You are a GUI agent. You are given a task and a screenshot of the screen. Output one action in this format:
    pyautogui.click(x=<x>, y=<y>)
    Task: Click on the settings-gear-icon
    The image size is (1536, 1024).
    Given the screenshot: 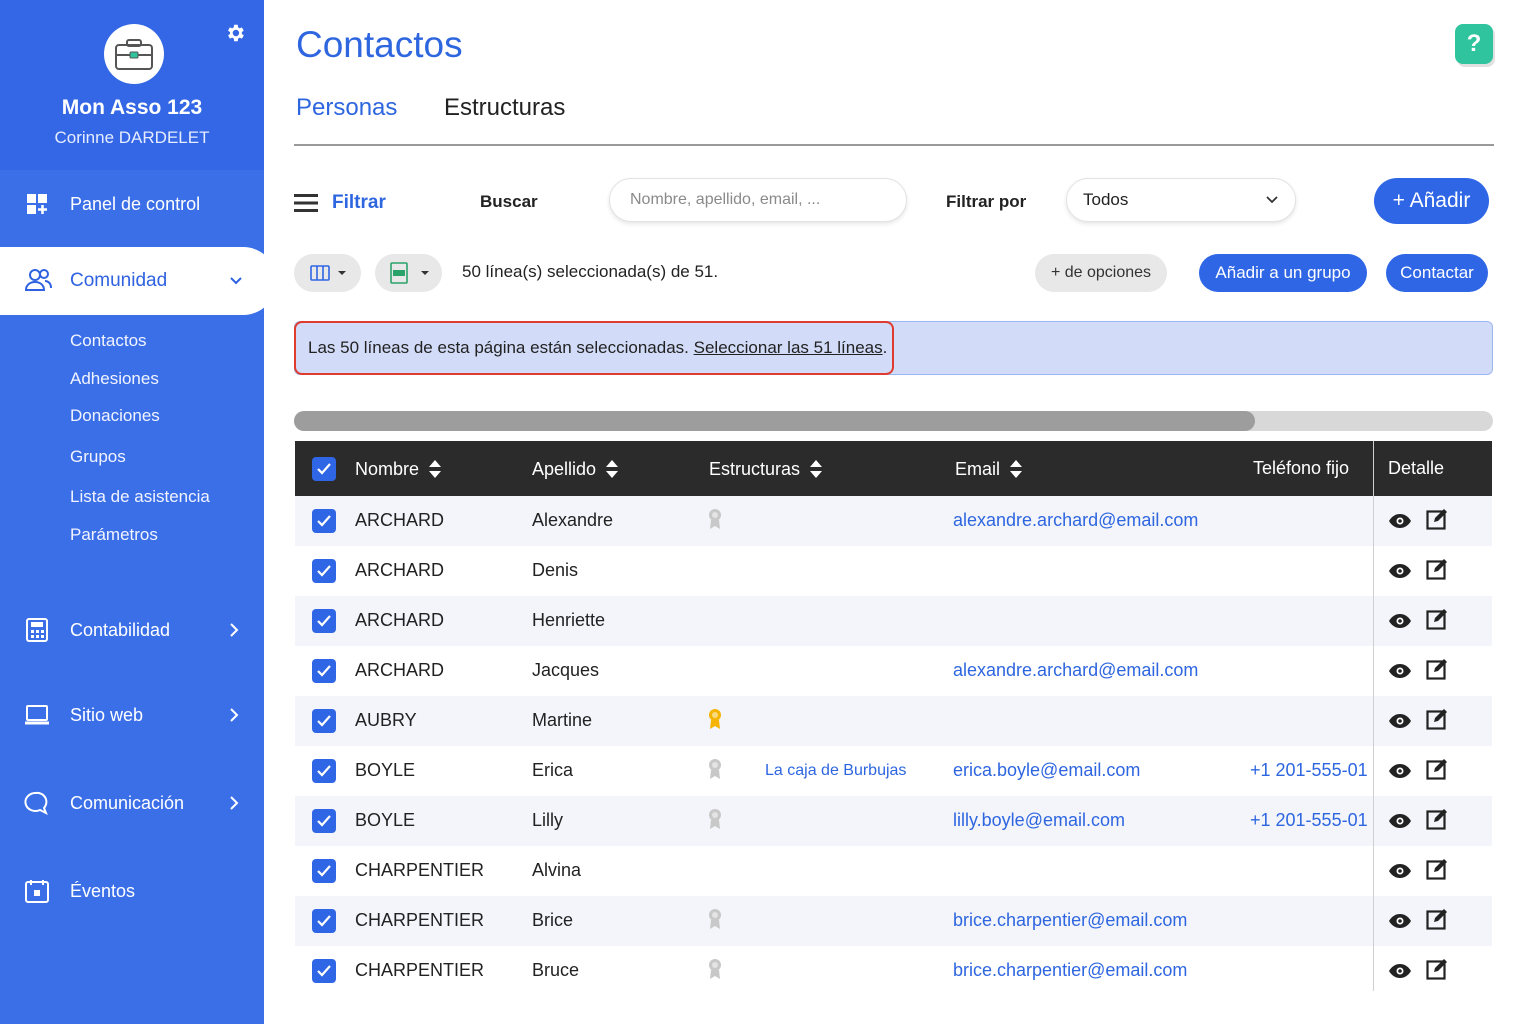 What is the action you would take?
    pyautogui.click(x=235, y=33)
    